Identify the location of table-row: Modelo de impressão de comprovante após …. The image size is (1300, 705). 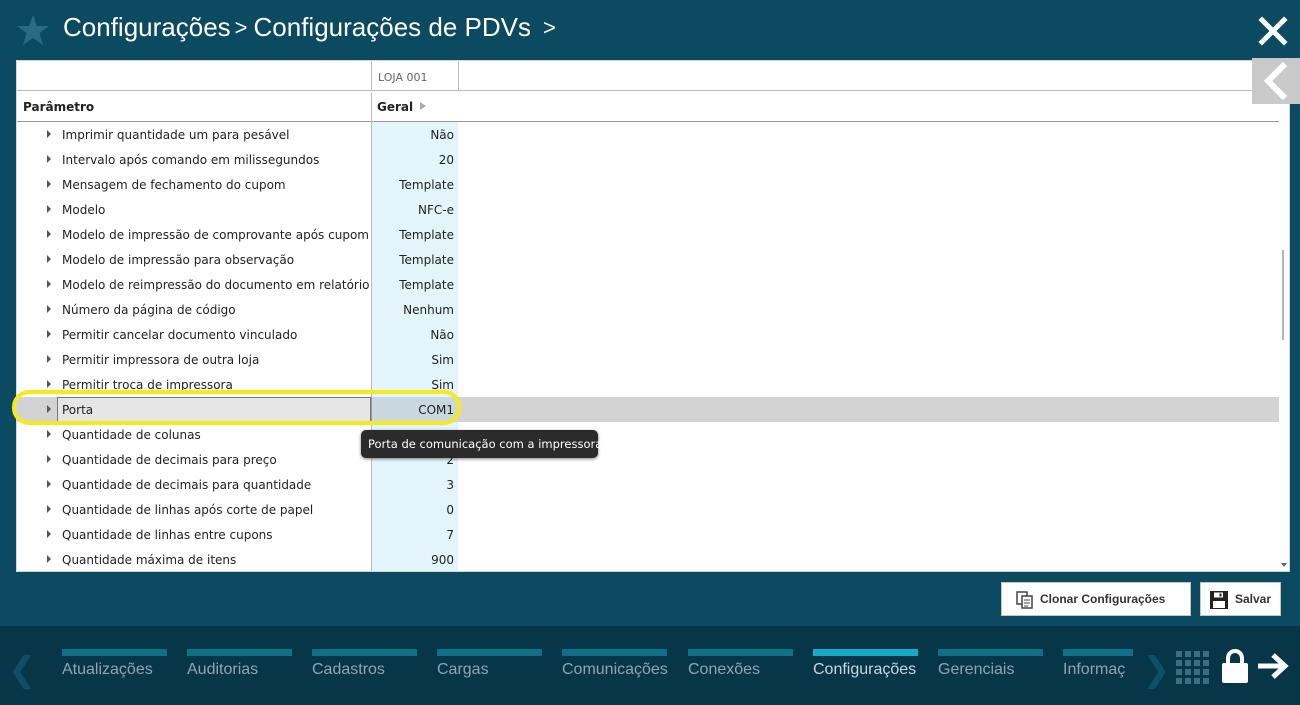
(648, 234).